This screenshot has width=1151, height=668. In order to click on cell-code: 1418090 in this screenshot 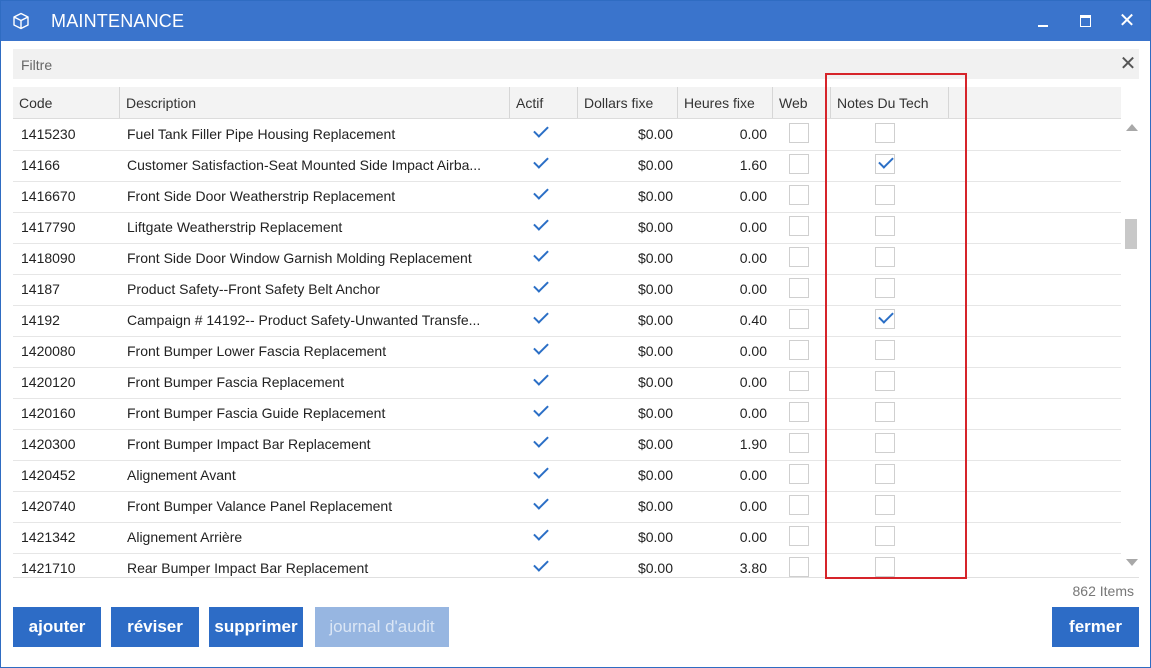, I will do `click(48, 258)`.